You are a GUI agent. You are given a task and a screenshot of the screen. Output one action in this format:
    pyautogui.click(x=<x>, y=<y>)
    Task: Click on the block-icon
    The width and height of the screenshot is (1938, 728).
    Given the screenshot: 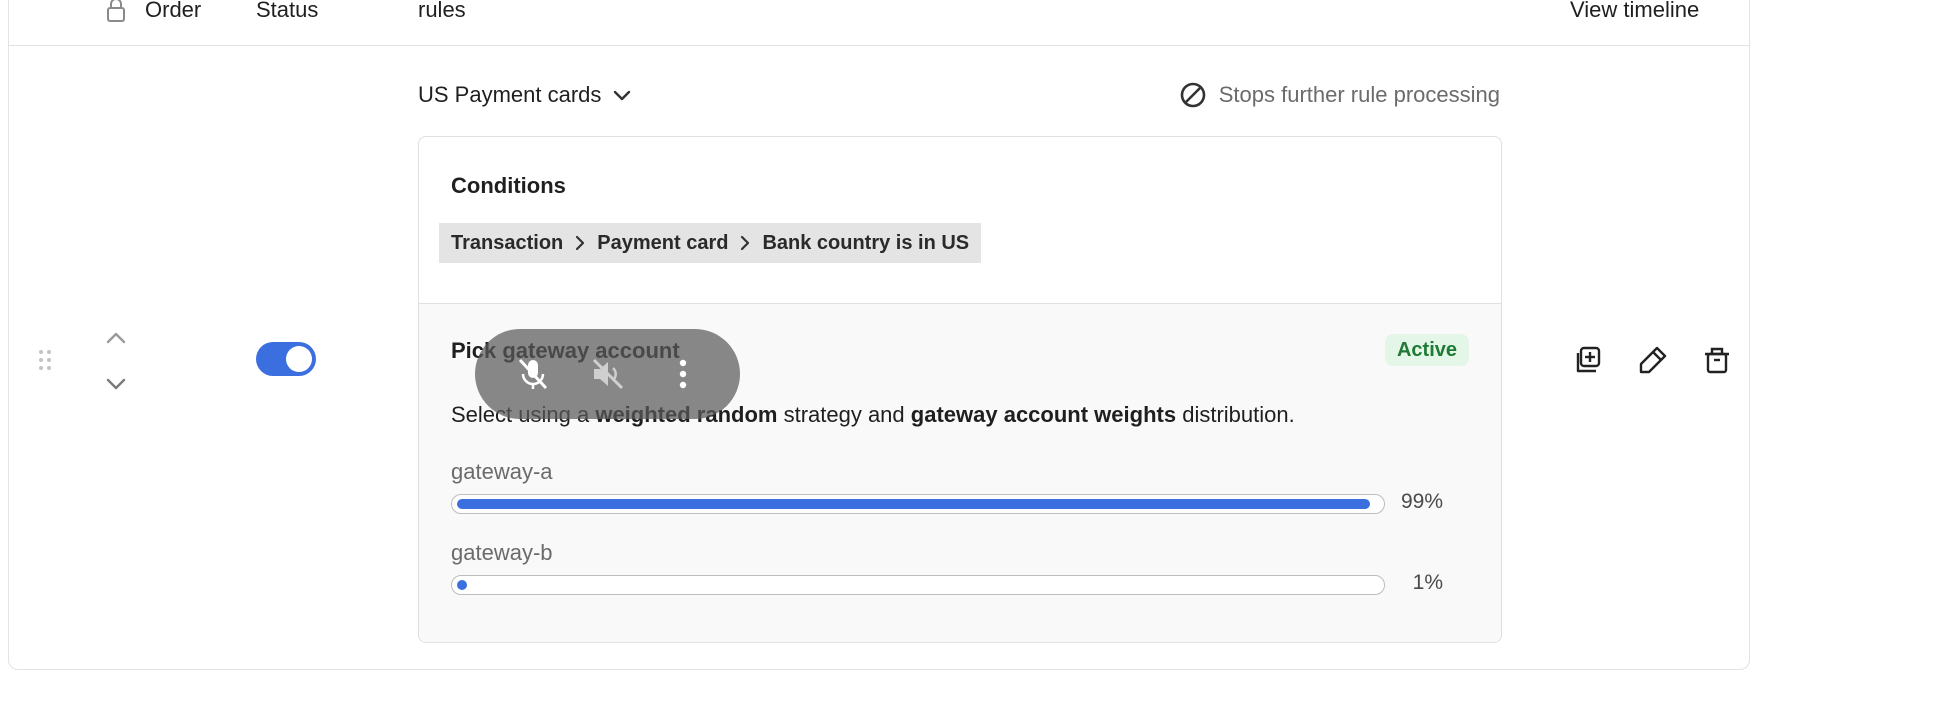 What is the action you would take?
    pyautogui.click(x=1193, y=95)
    